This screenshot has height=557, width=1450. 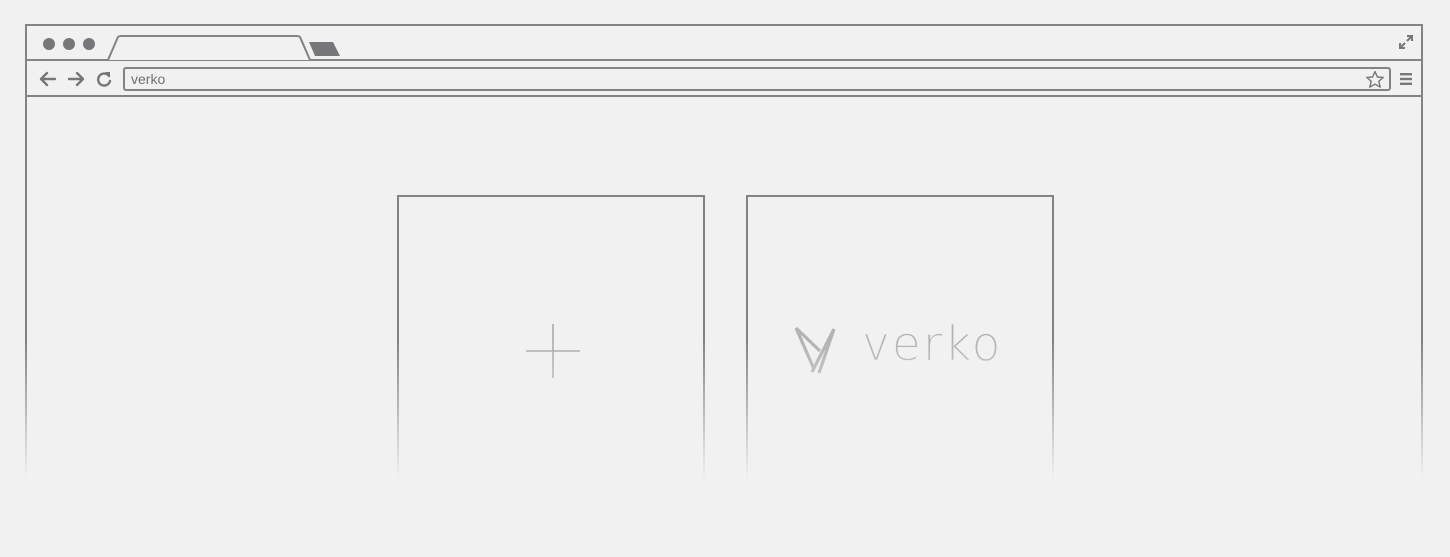 I want to click on minimize-window-button, so click(x=69, y=44).